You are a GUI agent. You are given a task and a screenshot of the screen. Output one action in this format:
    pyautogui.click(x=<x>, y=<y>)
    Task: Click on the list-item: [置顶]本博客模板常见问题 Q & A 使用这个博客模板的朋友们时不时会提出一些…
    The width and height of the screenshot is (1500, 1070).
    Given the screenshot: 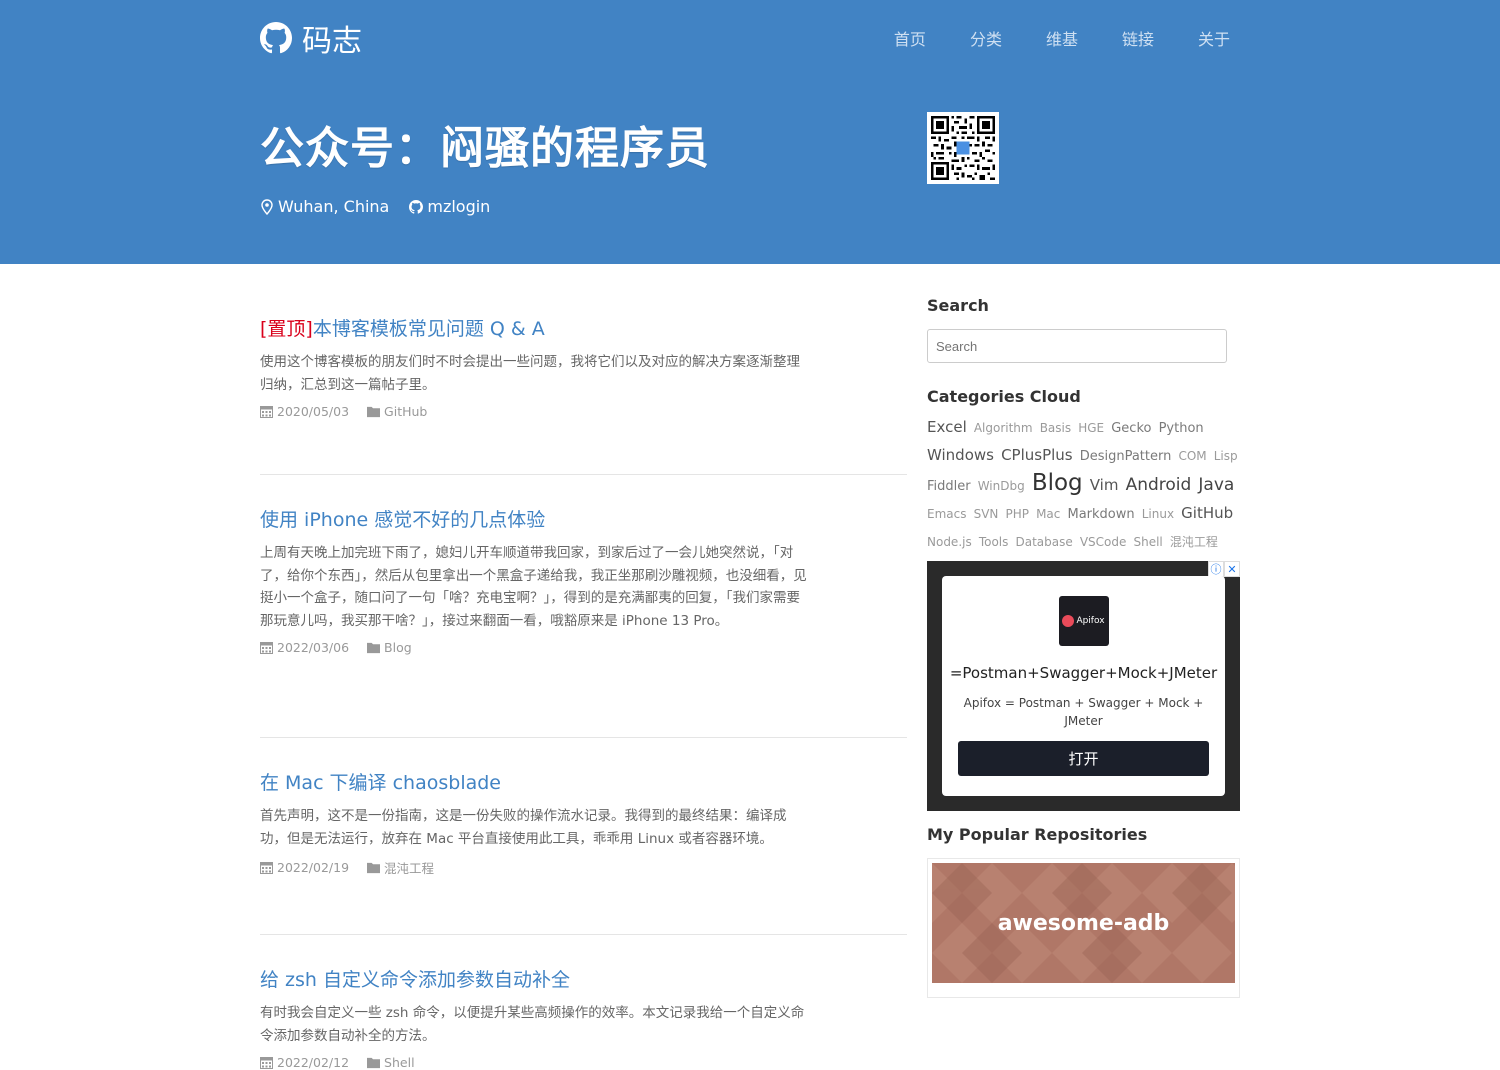 What is the action you would take?
    pyautogui.click(x=583, y=394)
    